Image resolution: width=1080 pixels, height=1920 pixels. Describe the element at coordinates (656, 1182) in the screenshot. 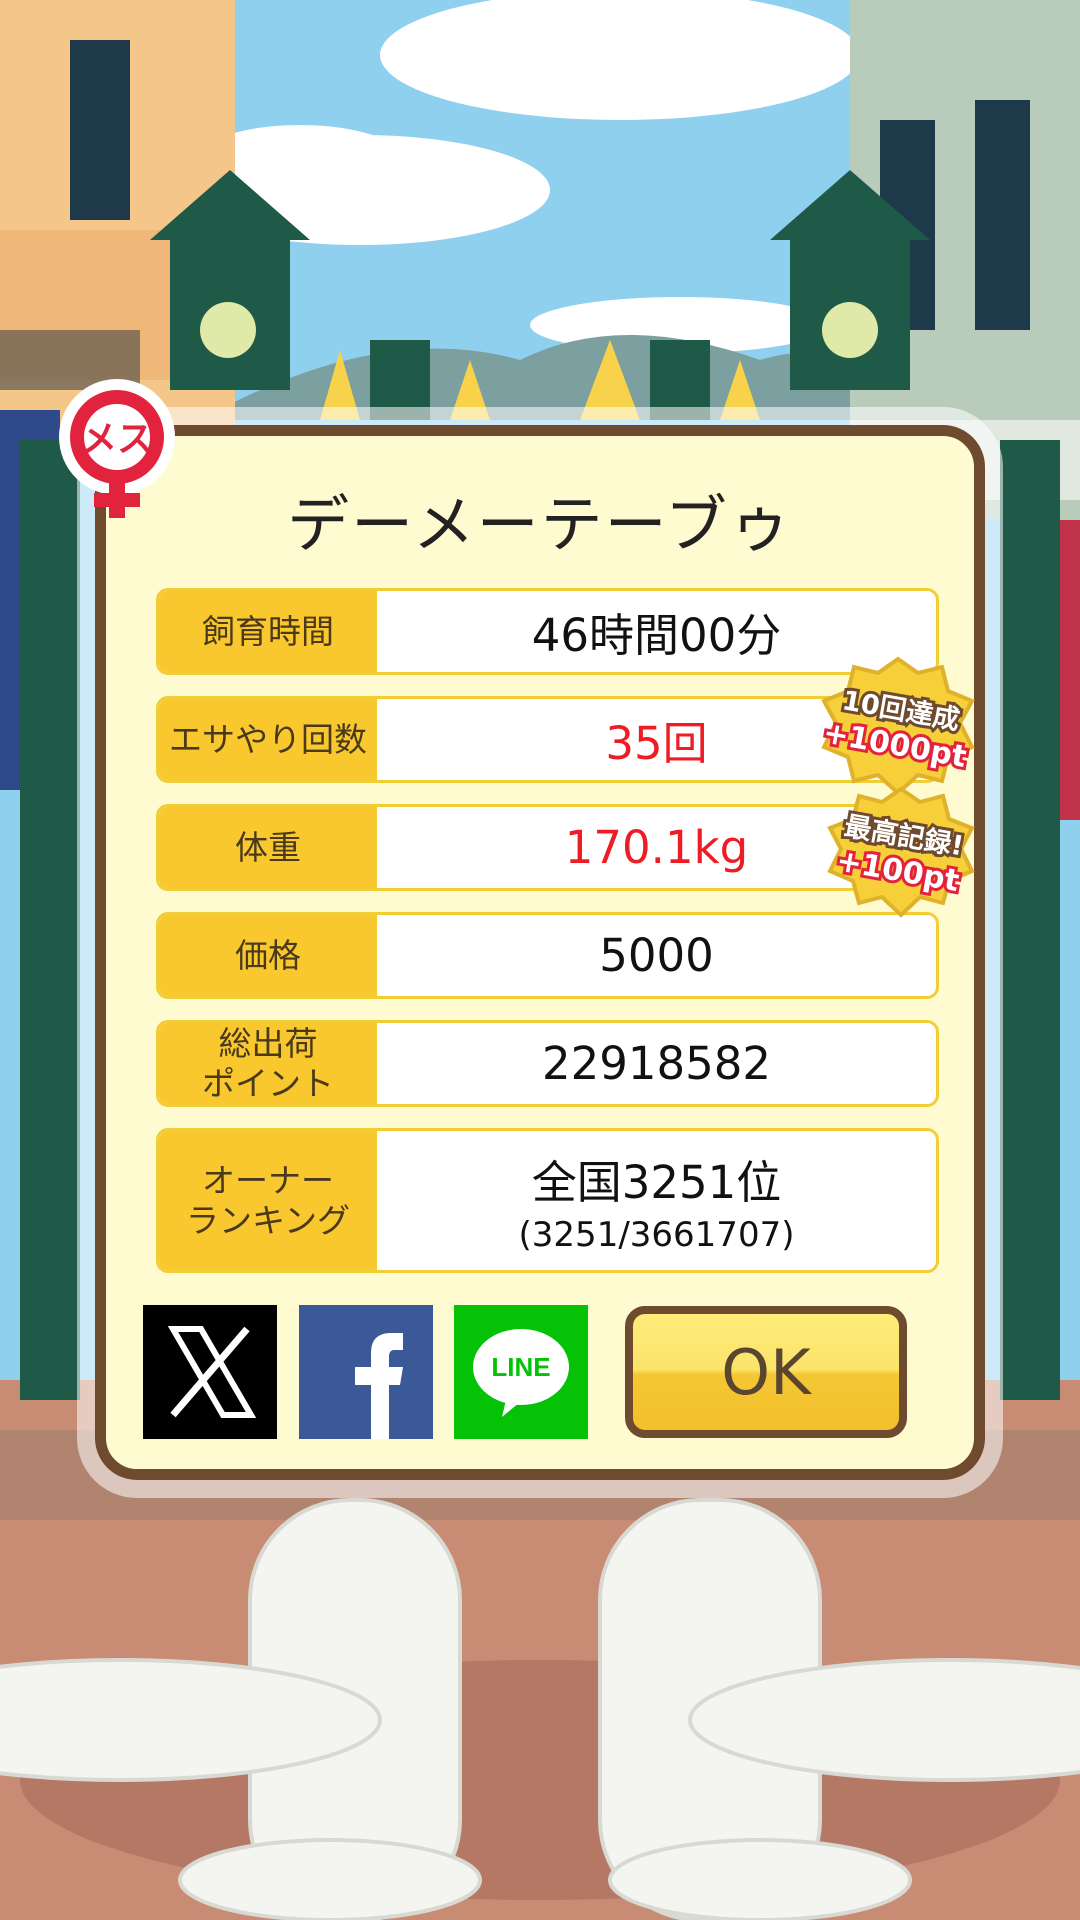

I see `ranking-national: 全国3251位` at that location.